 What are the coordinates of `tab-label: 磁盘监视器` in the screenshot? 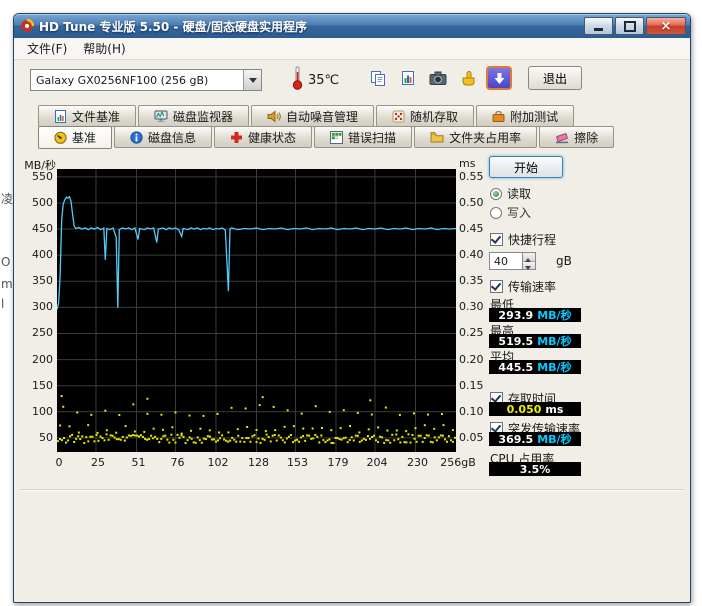 It's located at (203, 116).